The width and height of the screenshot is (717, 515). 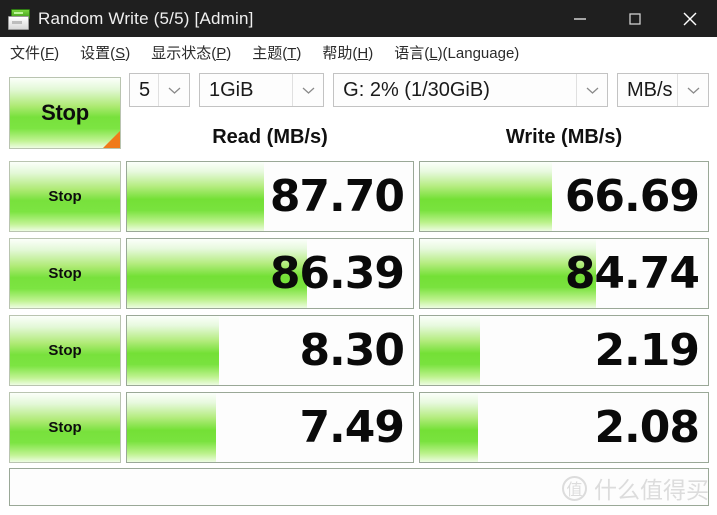 I want to click on menu-theme-pre: 主题(, so click(x=270, y=53).